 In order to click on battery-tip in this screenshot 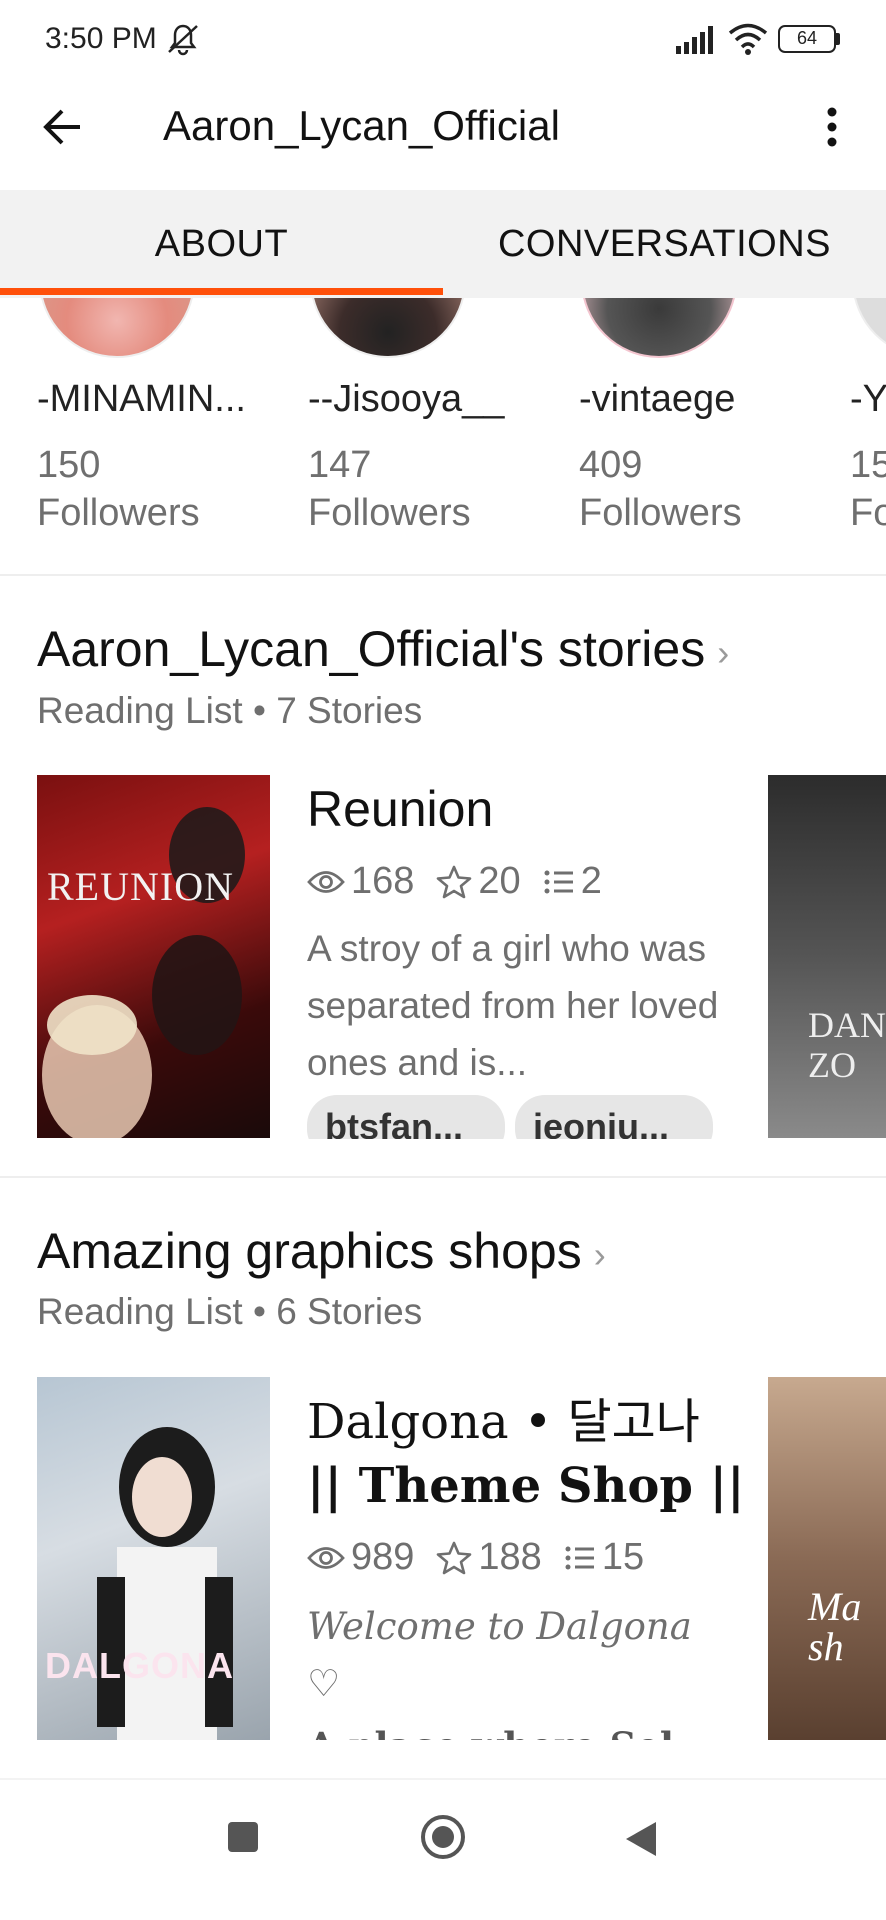, I will do `click(838, 39)`.